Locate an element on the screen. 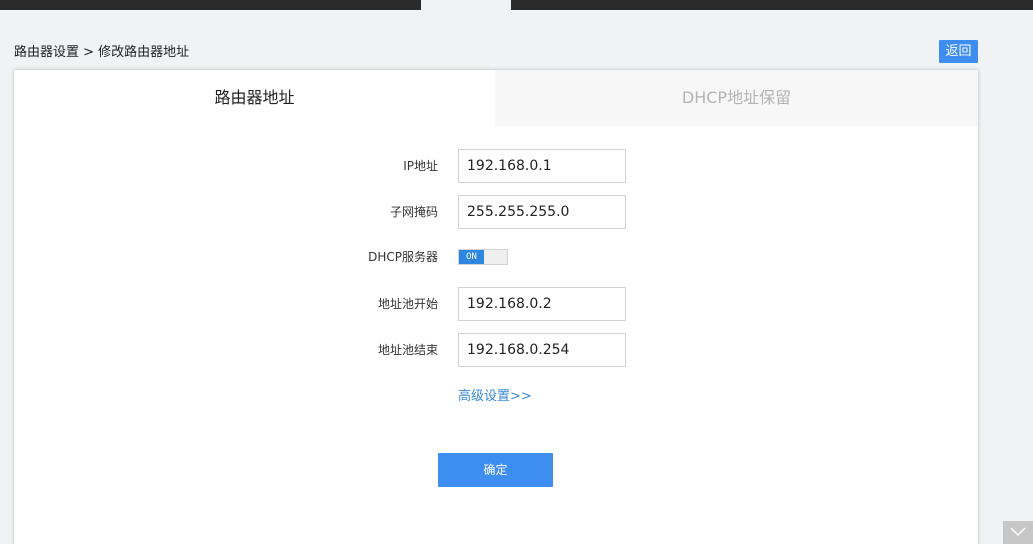  ip-label: IP地址 is located at coordinates (420, 166).